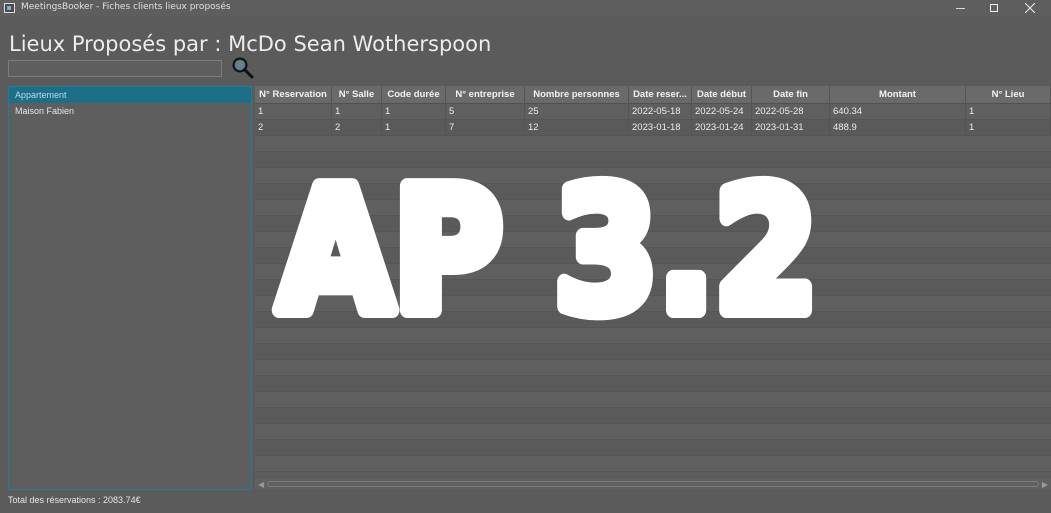 The width and height of the screenshot is (1051, 513). Describe the element at coordinates (293, 95) in the screenshot. I see `column-header: N° Reservation` at that location.